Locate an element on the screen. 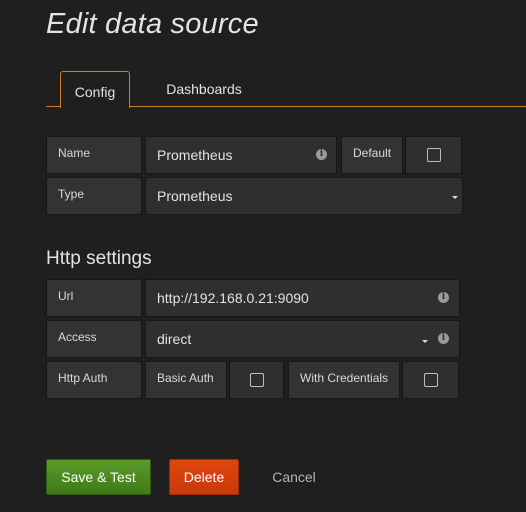 The height and width of the screenshot is (512, 526). with-credentials-checkbox-cell is located at coordinates (430, 380).